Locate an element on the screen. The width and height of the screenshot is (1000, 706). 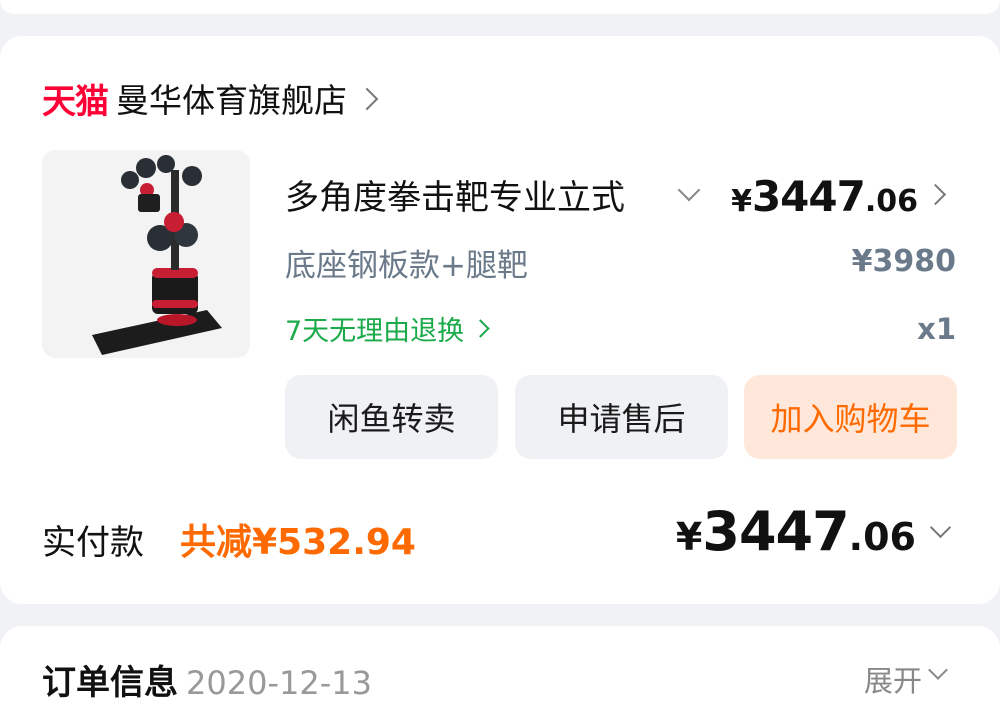
previous-card is located at coordinates (500, 7).